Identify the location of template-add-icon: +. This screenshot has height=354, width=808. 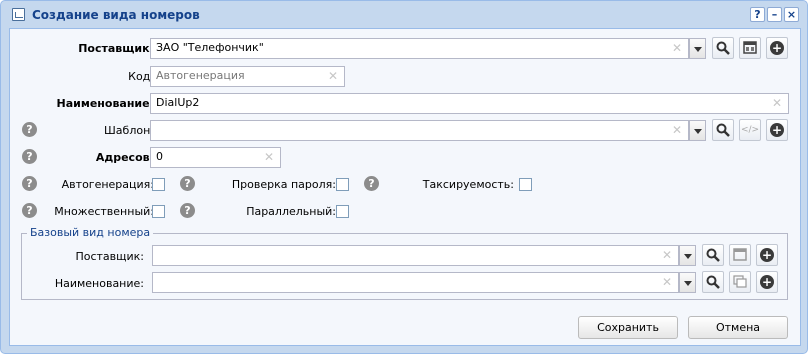
(777, 130).